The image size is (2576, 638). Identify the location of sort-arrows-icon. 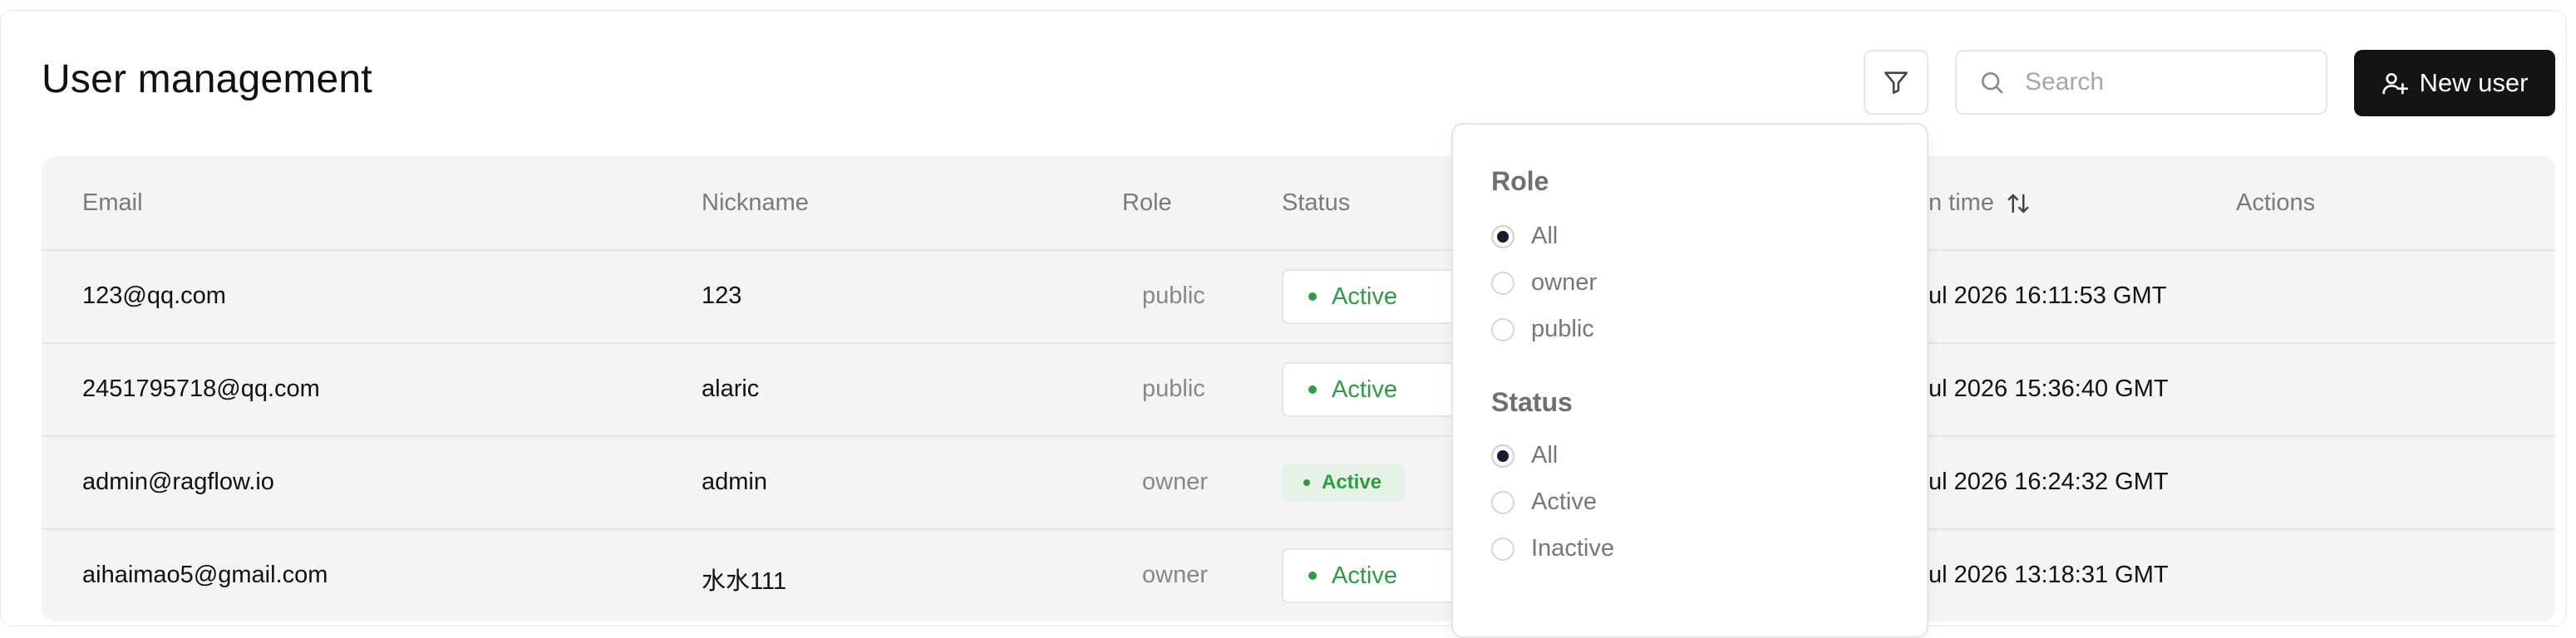
(2018, 203).